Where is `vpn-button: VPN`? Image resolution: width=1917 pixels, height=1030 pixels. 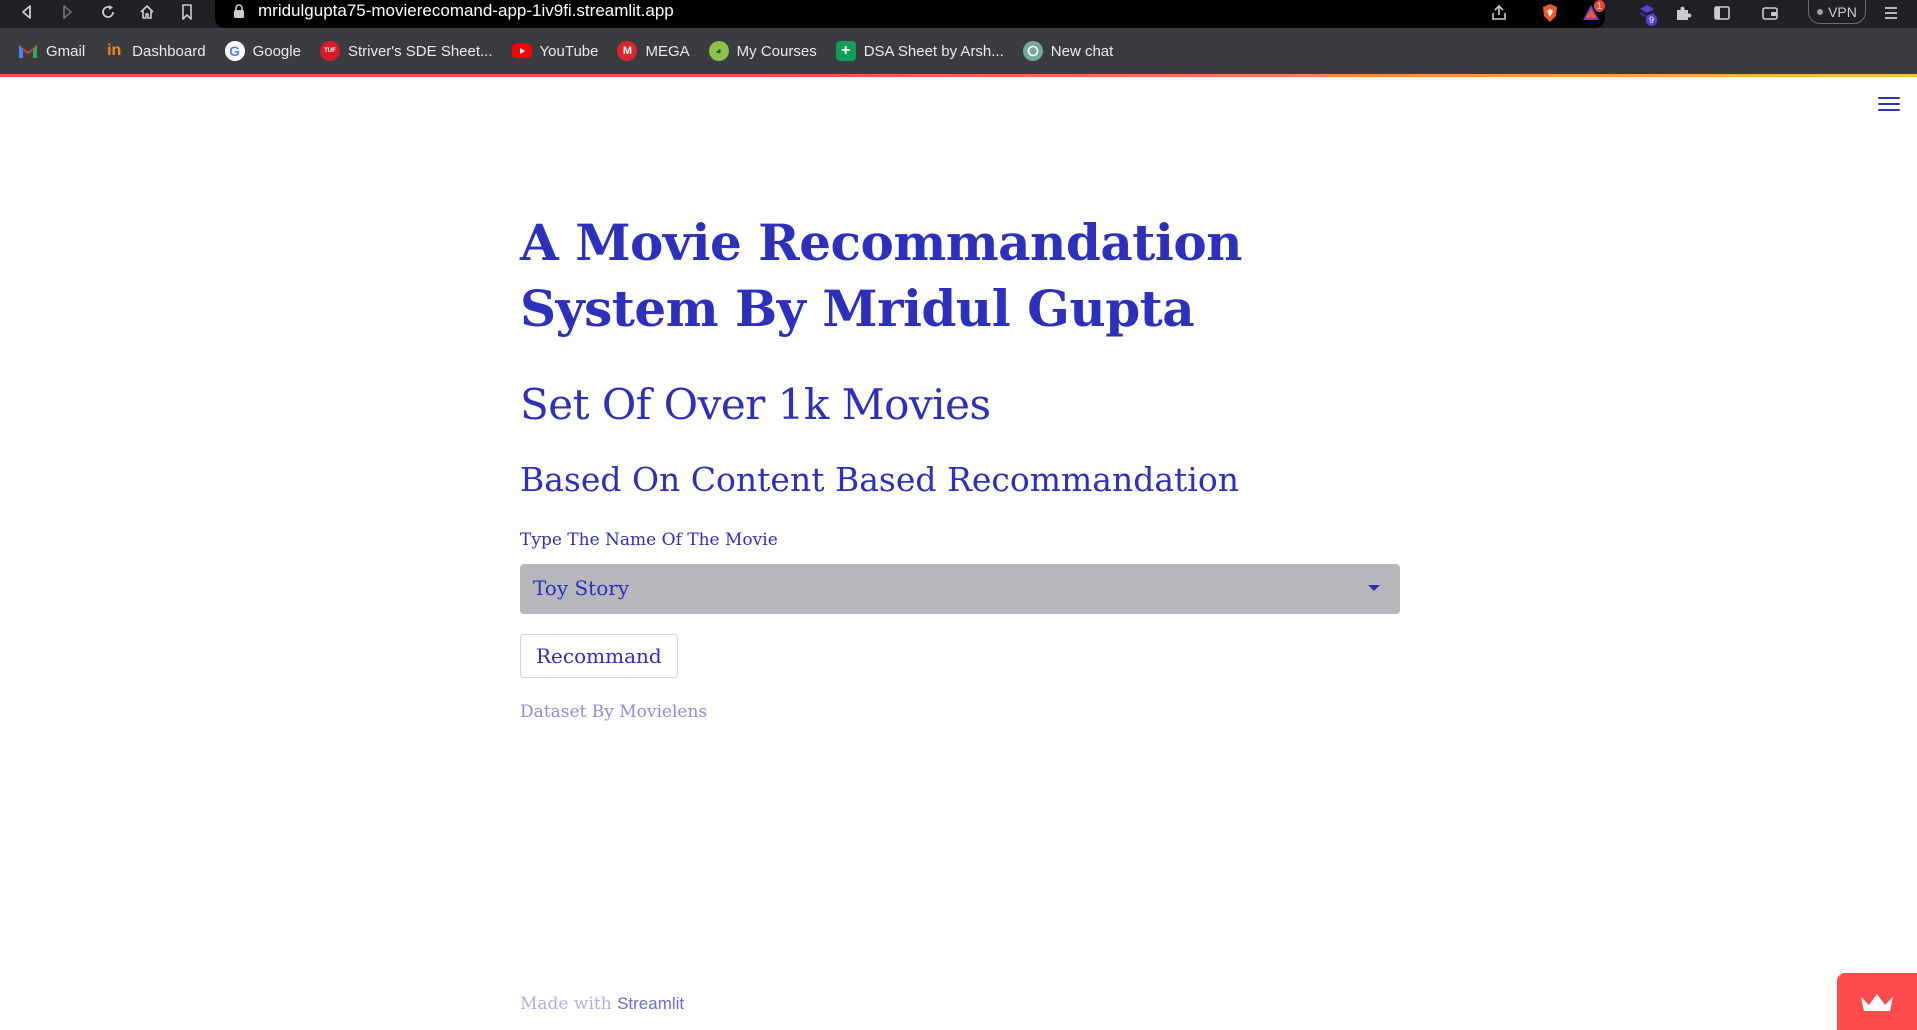 vpn-button: VPN is located at coordinates (1837, 12).